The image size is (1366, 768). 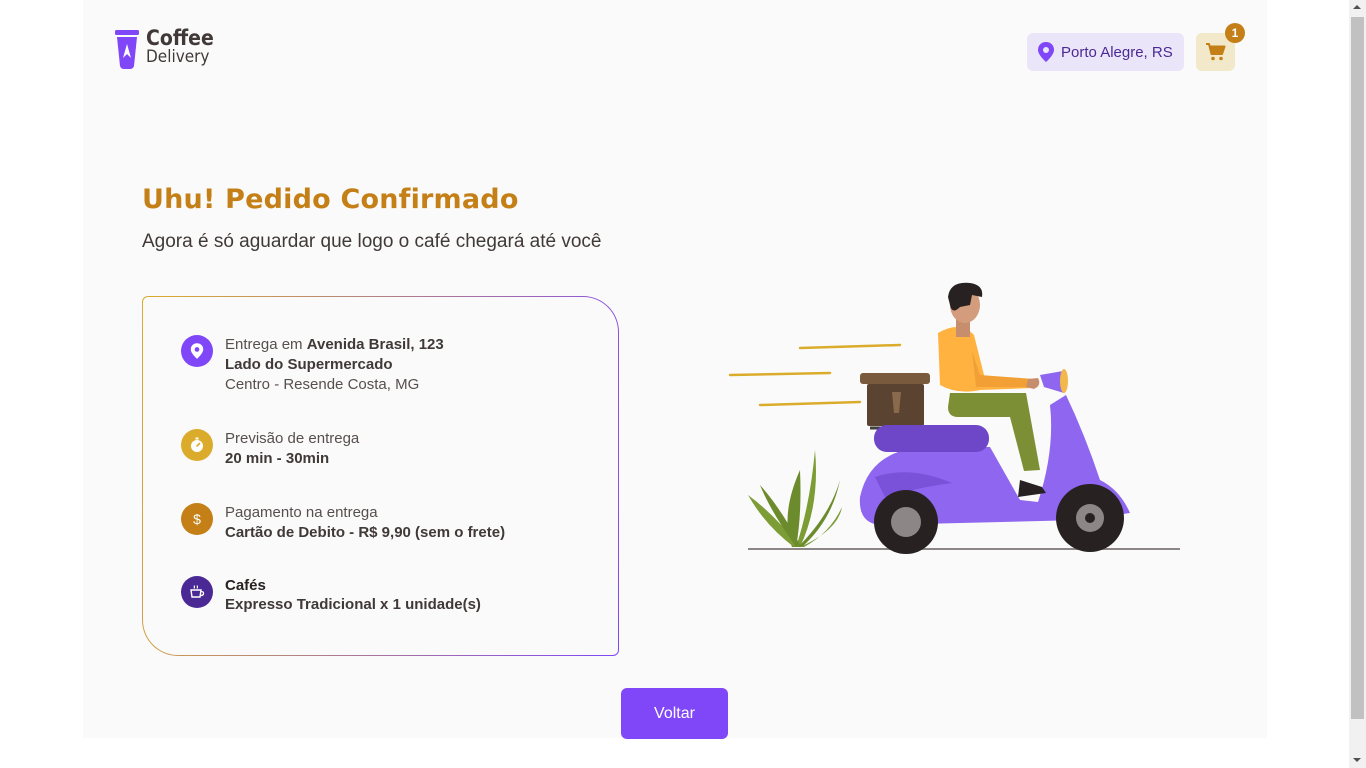 What do you see at coordinates (197, 445) in the screenshot?
I see `timer-icon` at bounding box center [197, 445].